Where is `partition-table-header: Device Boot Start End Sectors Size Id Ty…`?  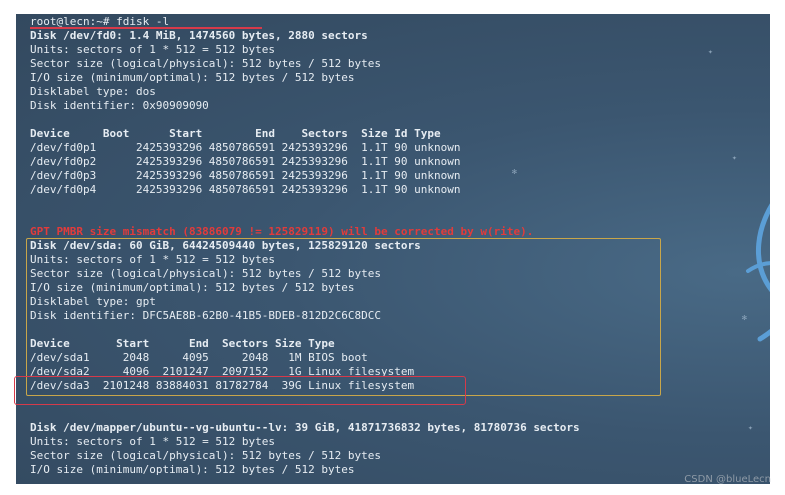
partition-table-header: Device Boot Start End Sectors Size Id Ty… is located at coordinates (235, 133).